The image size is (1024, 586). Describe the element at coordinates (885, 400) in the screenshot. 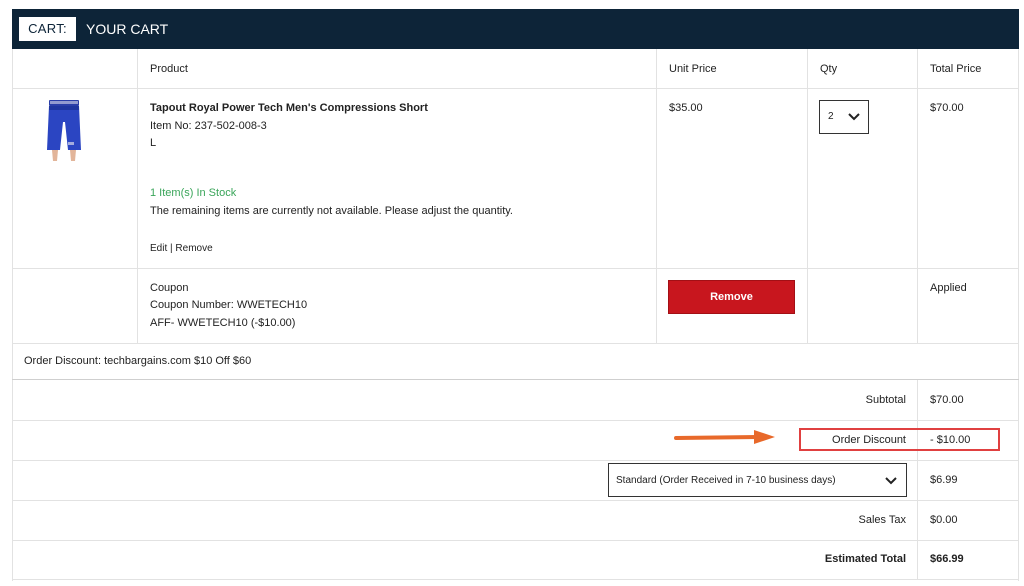

I see `subtotal-label: Subtotal` at that location.